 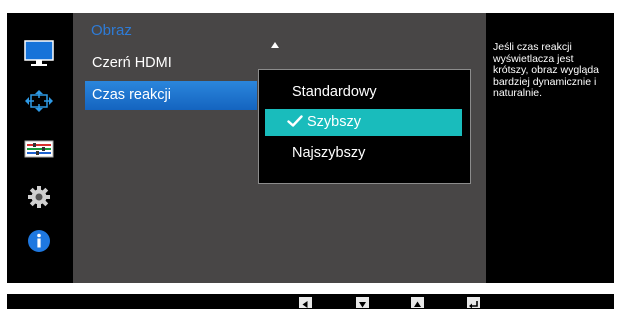 What do you see at coordinates (39, 241) in the screenshot?
I see `info-icon` at bounding box center [39, 241].